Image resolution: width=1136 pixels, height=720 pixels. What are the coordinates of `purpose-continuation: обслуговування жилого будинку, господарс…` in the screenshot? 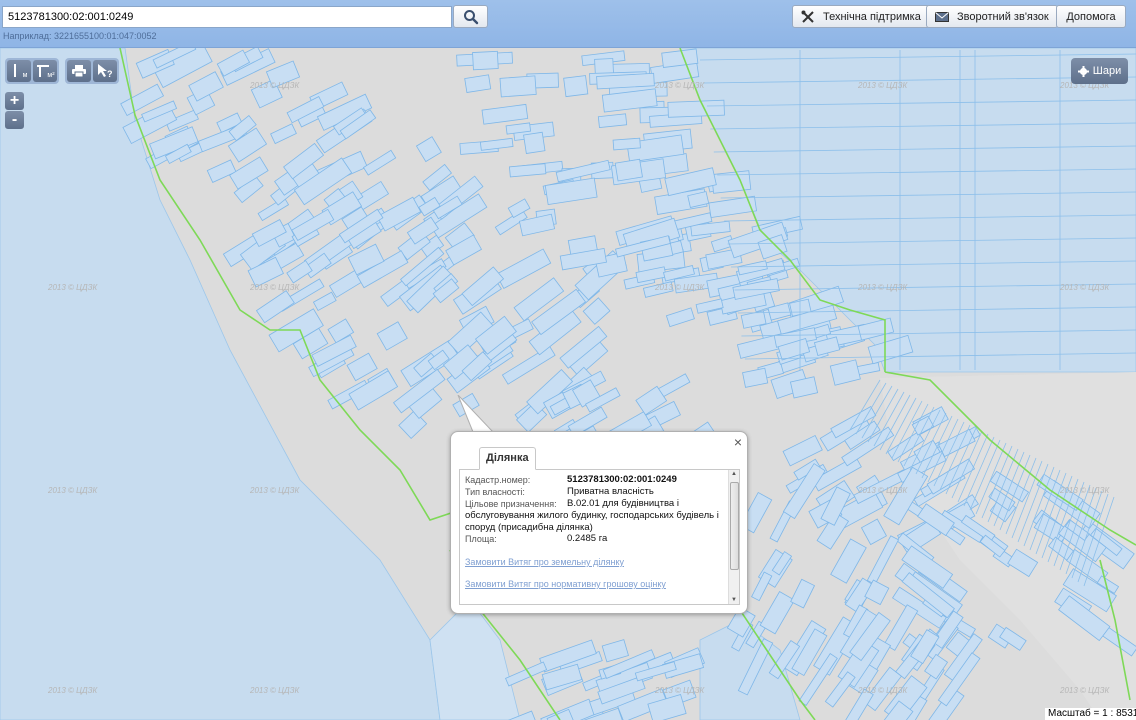 It's located at (592, 515).